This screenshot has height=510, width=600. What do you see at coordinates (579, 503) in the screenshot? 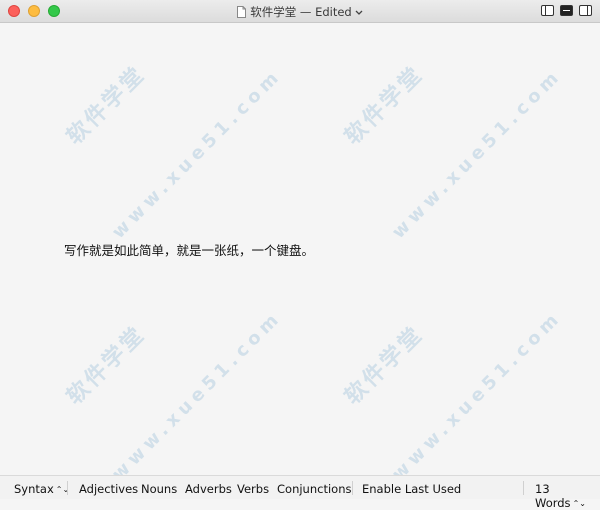
I see `up-down-arrows-icon: ⌃⌄` at bounding box center [579, 503].